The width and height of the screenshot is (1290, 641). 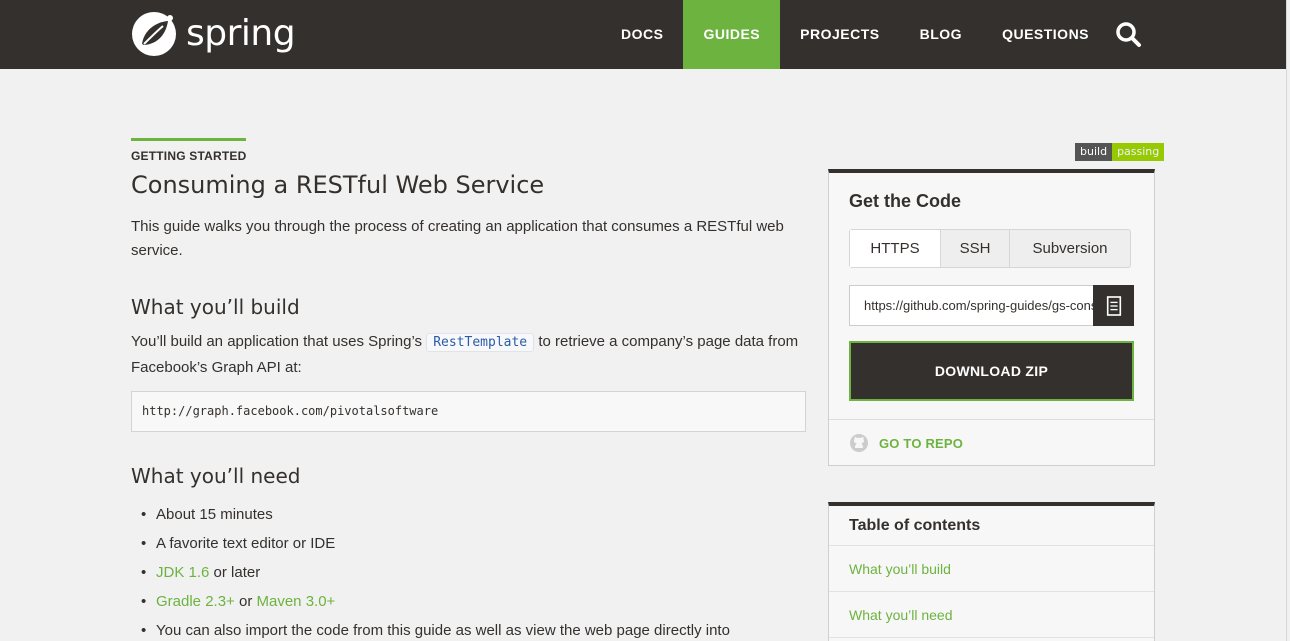 I want to click on section-heading-build: What you’ll build, so click(x=215, y=307).